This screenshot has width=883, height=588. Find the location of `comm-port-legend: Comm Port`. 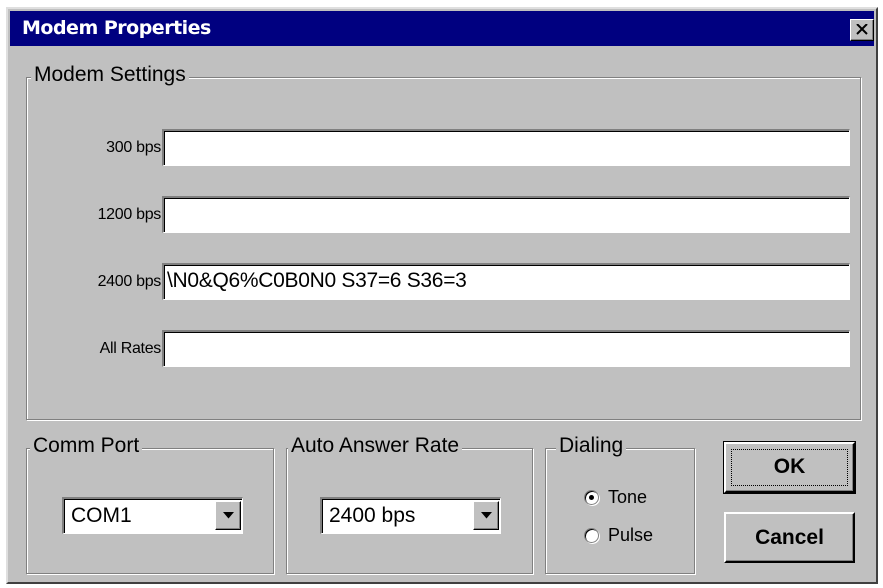

comm-port-legend: Comm Port is located at coordinates (86, 446).